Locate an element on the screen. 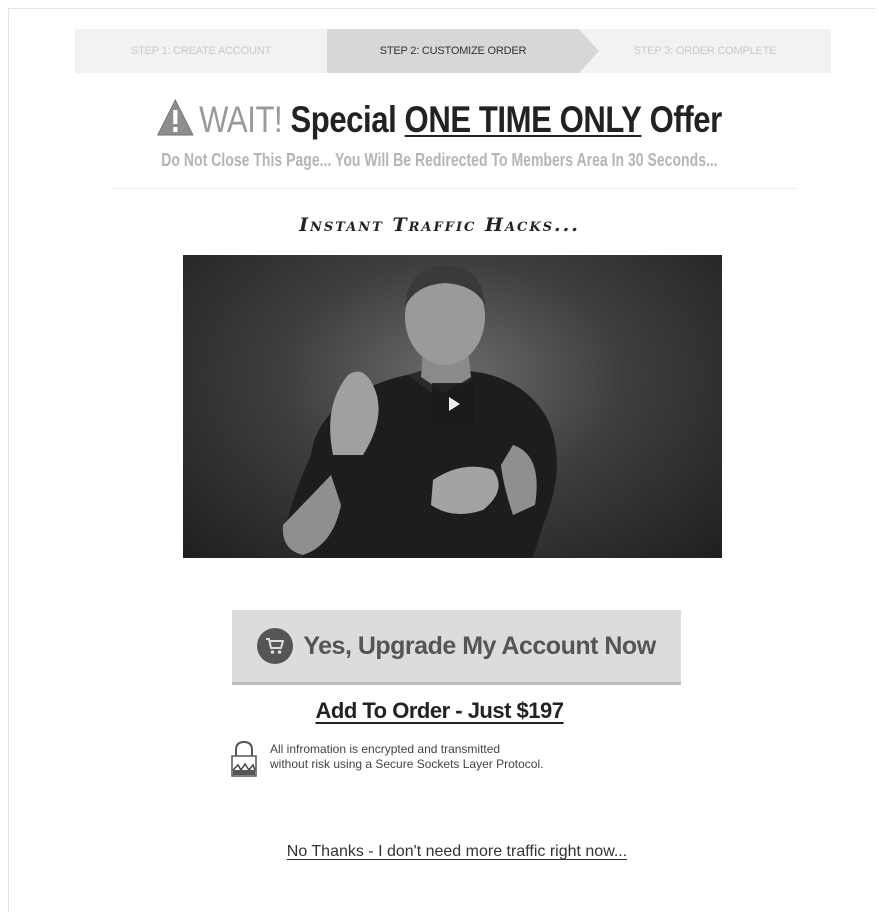 This screenshot has height=915, width=879. upgrade-button: Yes, Upgrade My Account Now is located at coordinates (456, 647).